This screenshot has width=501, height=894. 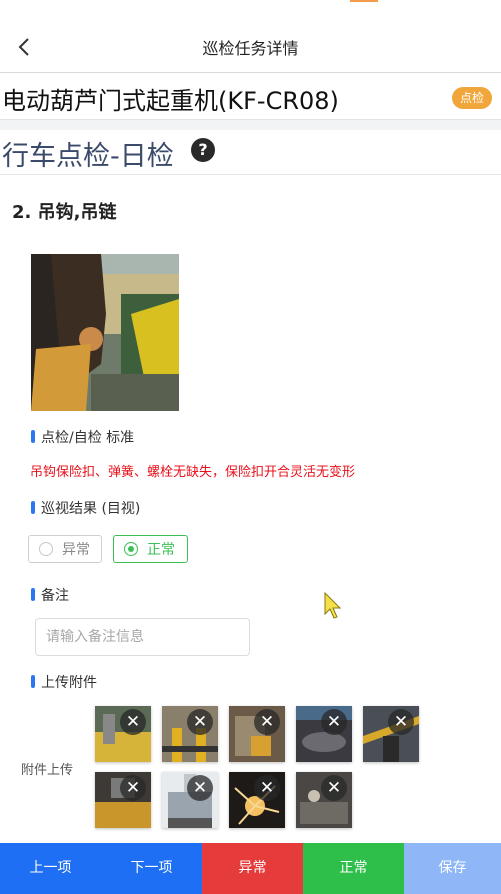 What do you see at coordinates (46, 549) in the screenshot?
I see `radio-icon` at bounding box center [46, 549].